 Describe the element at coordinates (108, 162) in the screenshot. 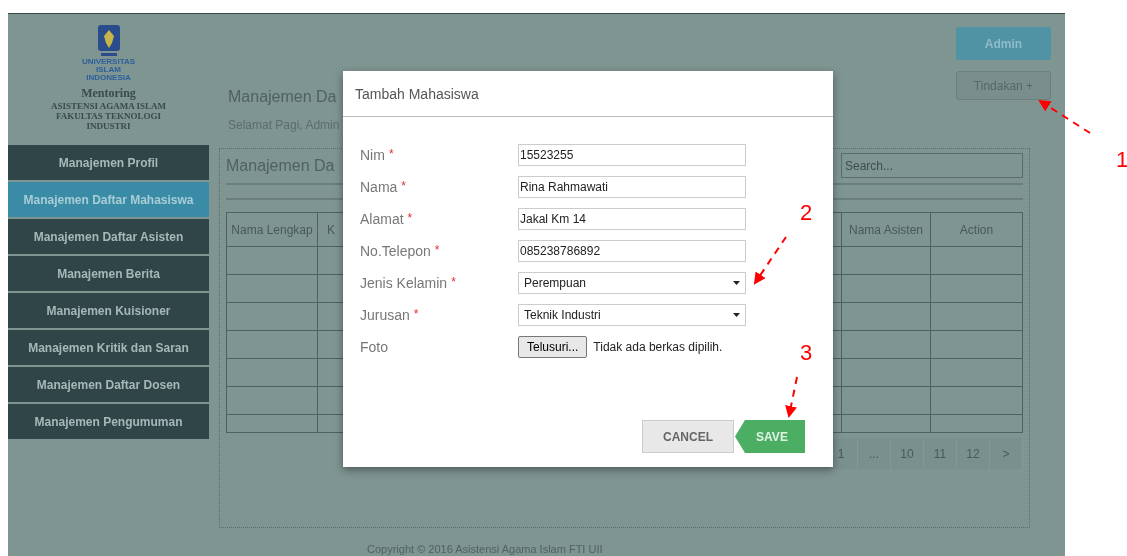

I see `sidebar-item: Manajemen Profil` at that location.